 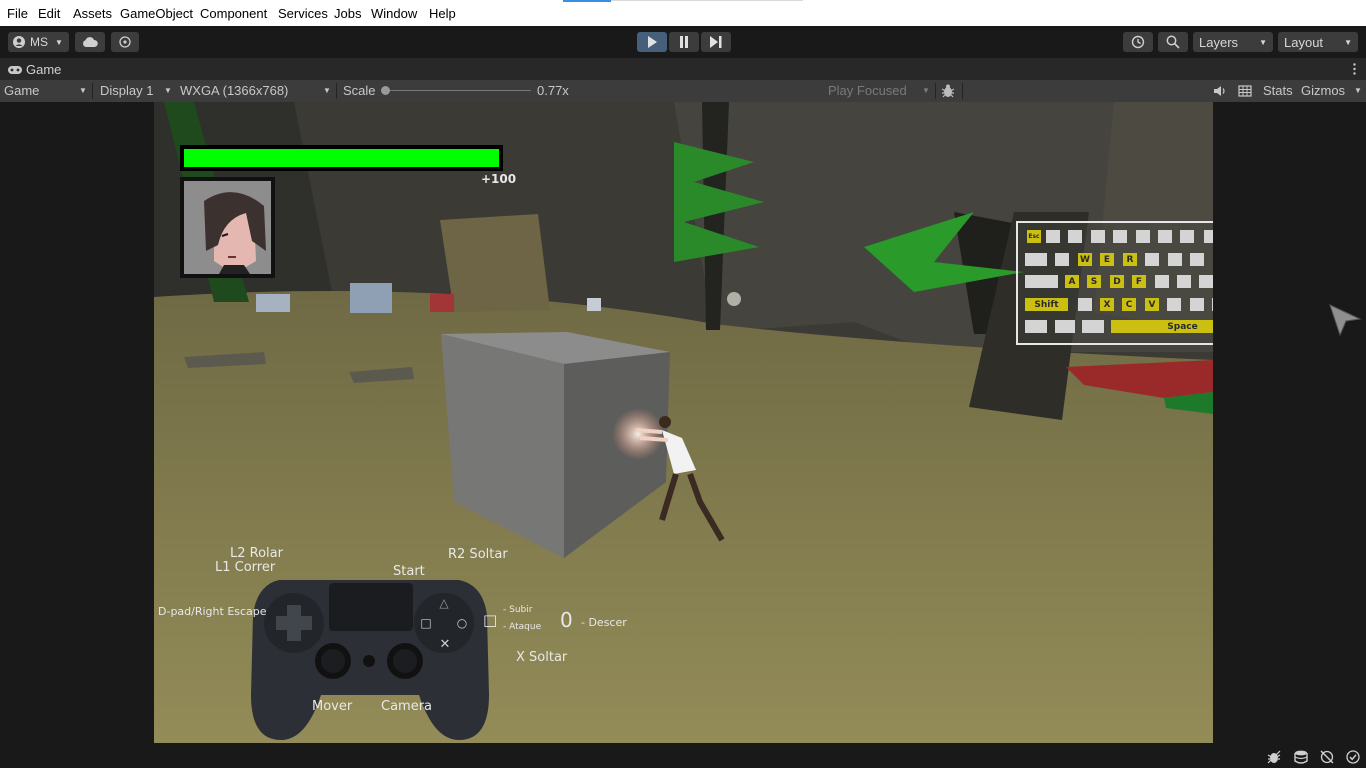 I want to click on gizmos-dropdown: Gizmos ▼, so click(x=1332, y=91).